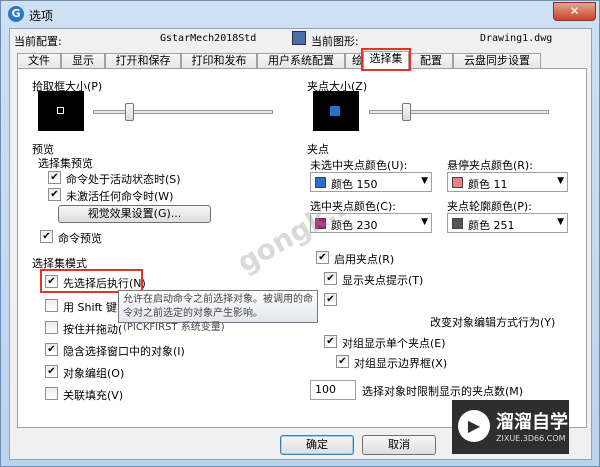 The height and width of the screenshot is (467, 600). I want to click on tab-cloud-sync: 云盘同步设置, so click(497, 61).